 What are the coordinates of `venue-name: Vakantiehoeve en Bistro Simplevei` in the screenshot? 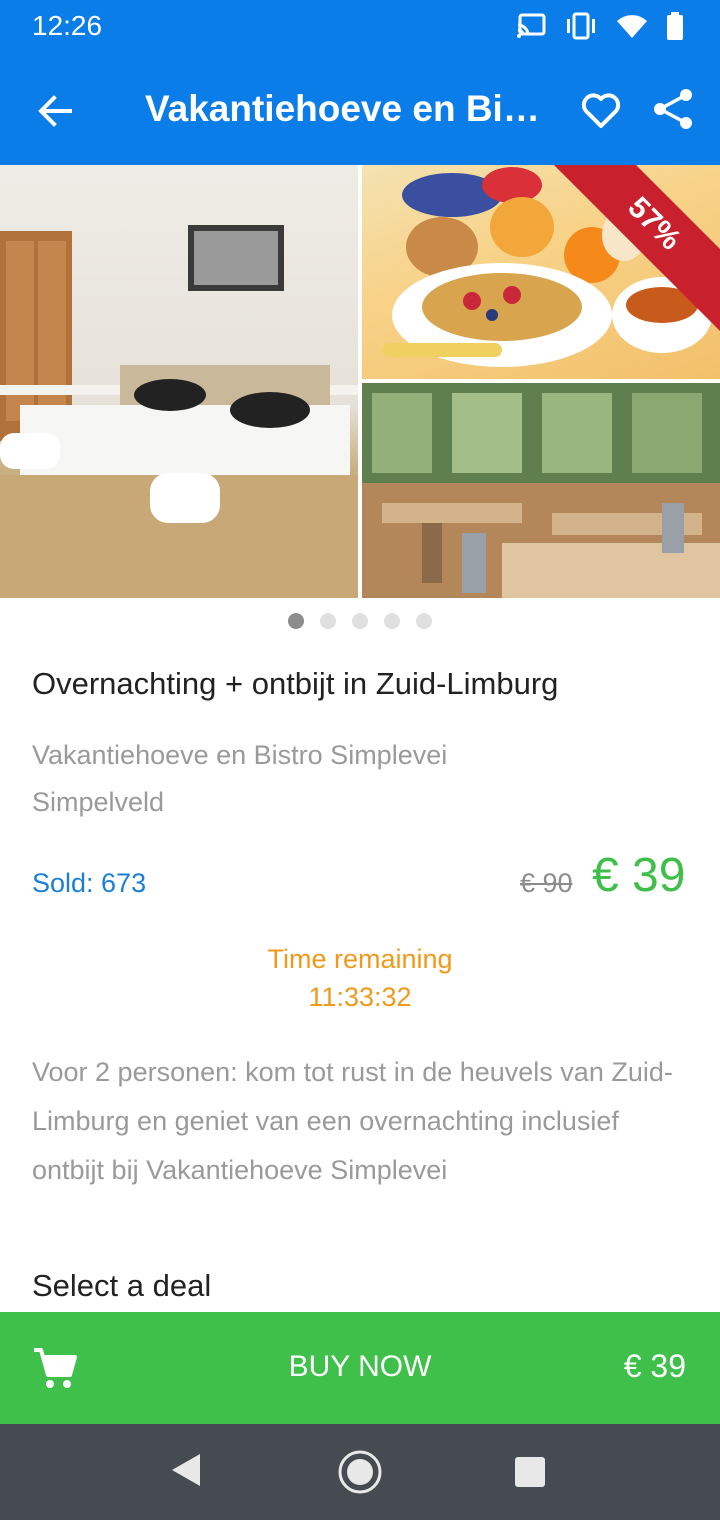 It's located at (240, 755).